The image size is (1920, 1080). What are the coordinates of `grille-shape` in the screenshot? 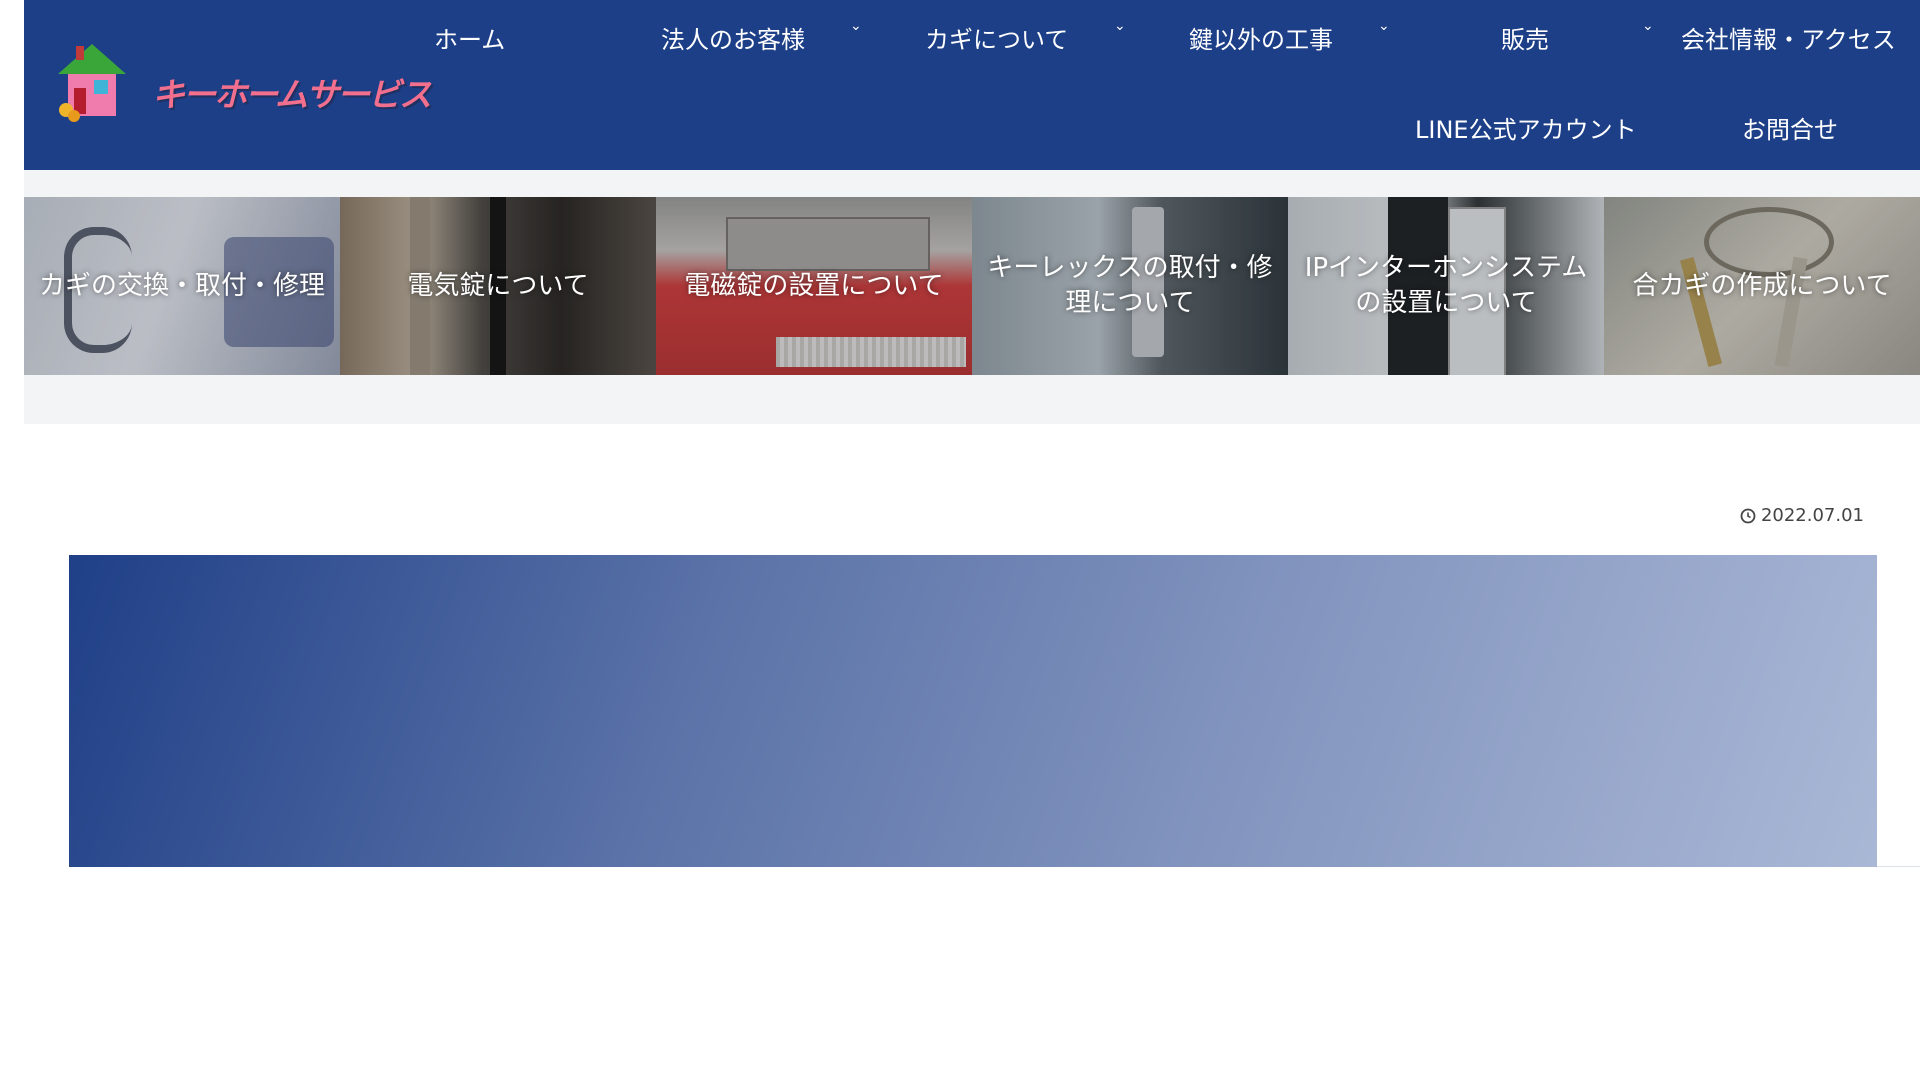 It's located at (871, 352).